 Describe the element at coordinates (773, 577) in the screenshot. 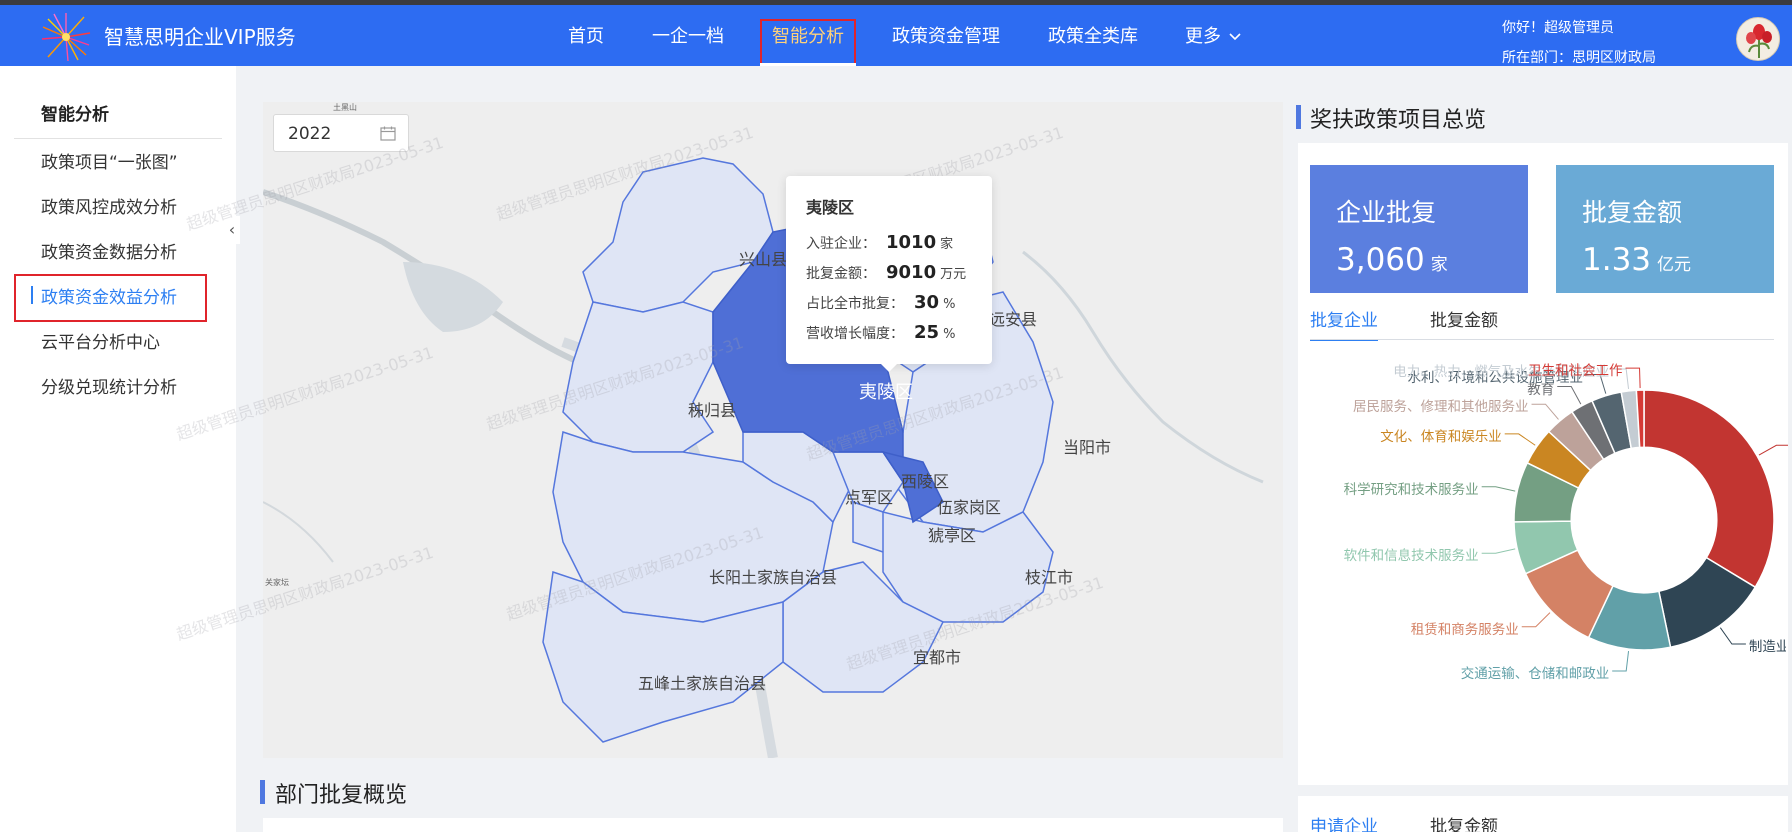

I see `map-label-changyang: 长阳土家族自治县` at that location.